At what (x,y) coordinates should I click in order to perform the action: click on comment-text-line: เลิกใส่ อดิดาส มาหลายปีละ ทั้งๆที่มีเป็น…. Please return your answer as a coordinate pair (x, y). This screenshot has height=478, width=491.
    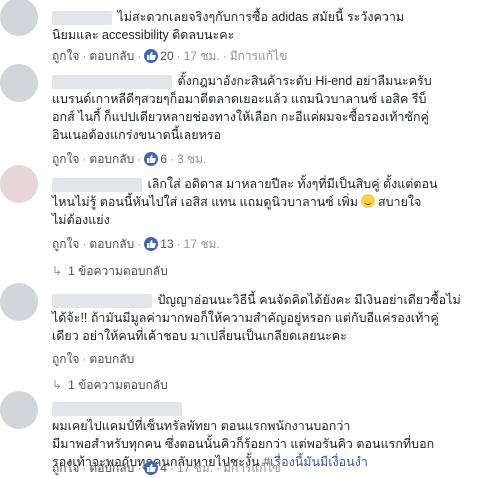
    Looking at the image, I should click on (292, 184).